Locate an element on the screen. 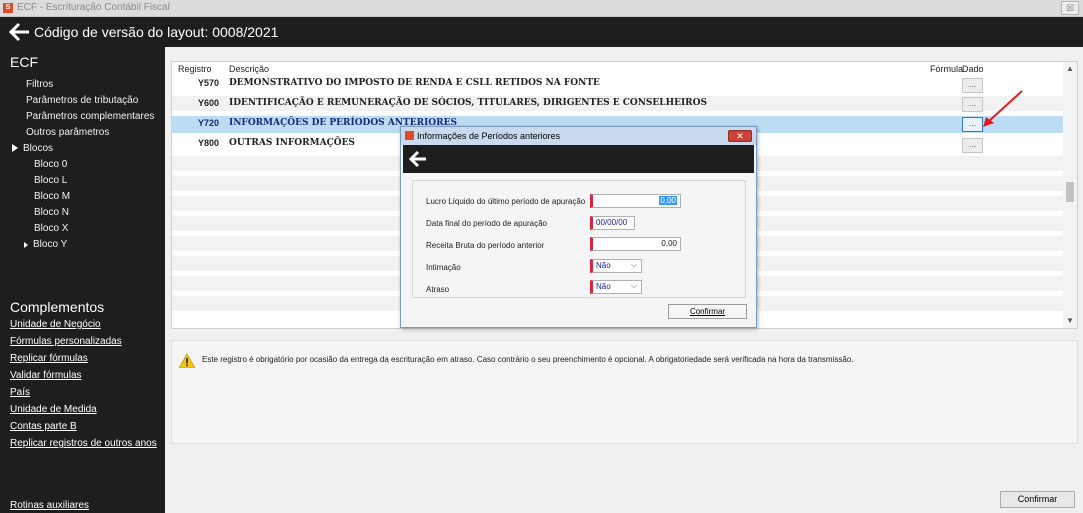 The height and width of the screenshot is (513, 1083). page-title: Código de versão do layout: 0008/2021 is located at coordinates (156, 32).